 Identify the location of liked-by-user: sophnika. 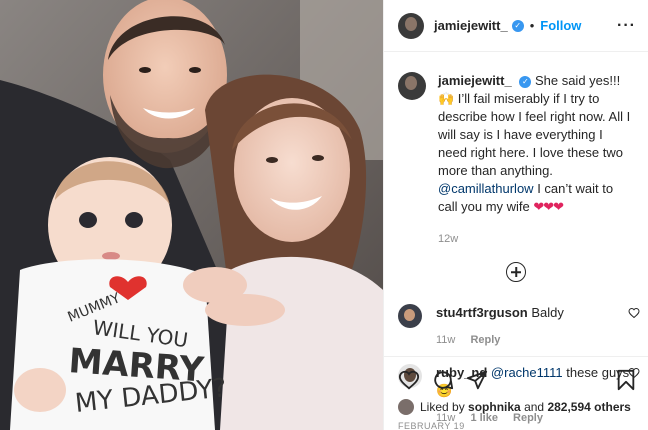
(494, 407).